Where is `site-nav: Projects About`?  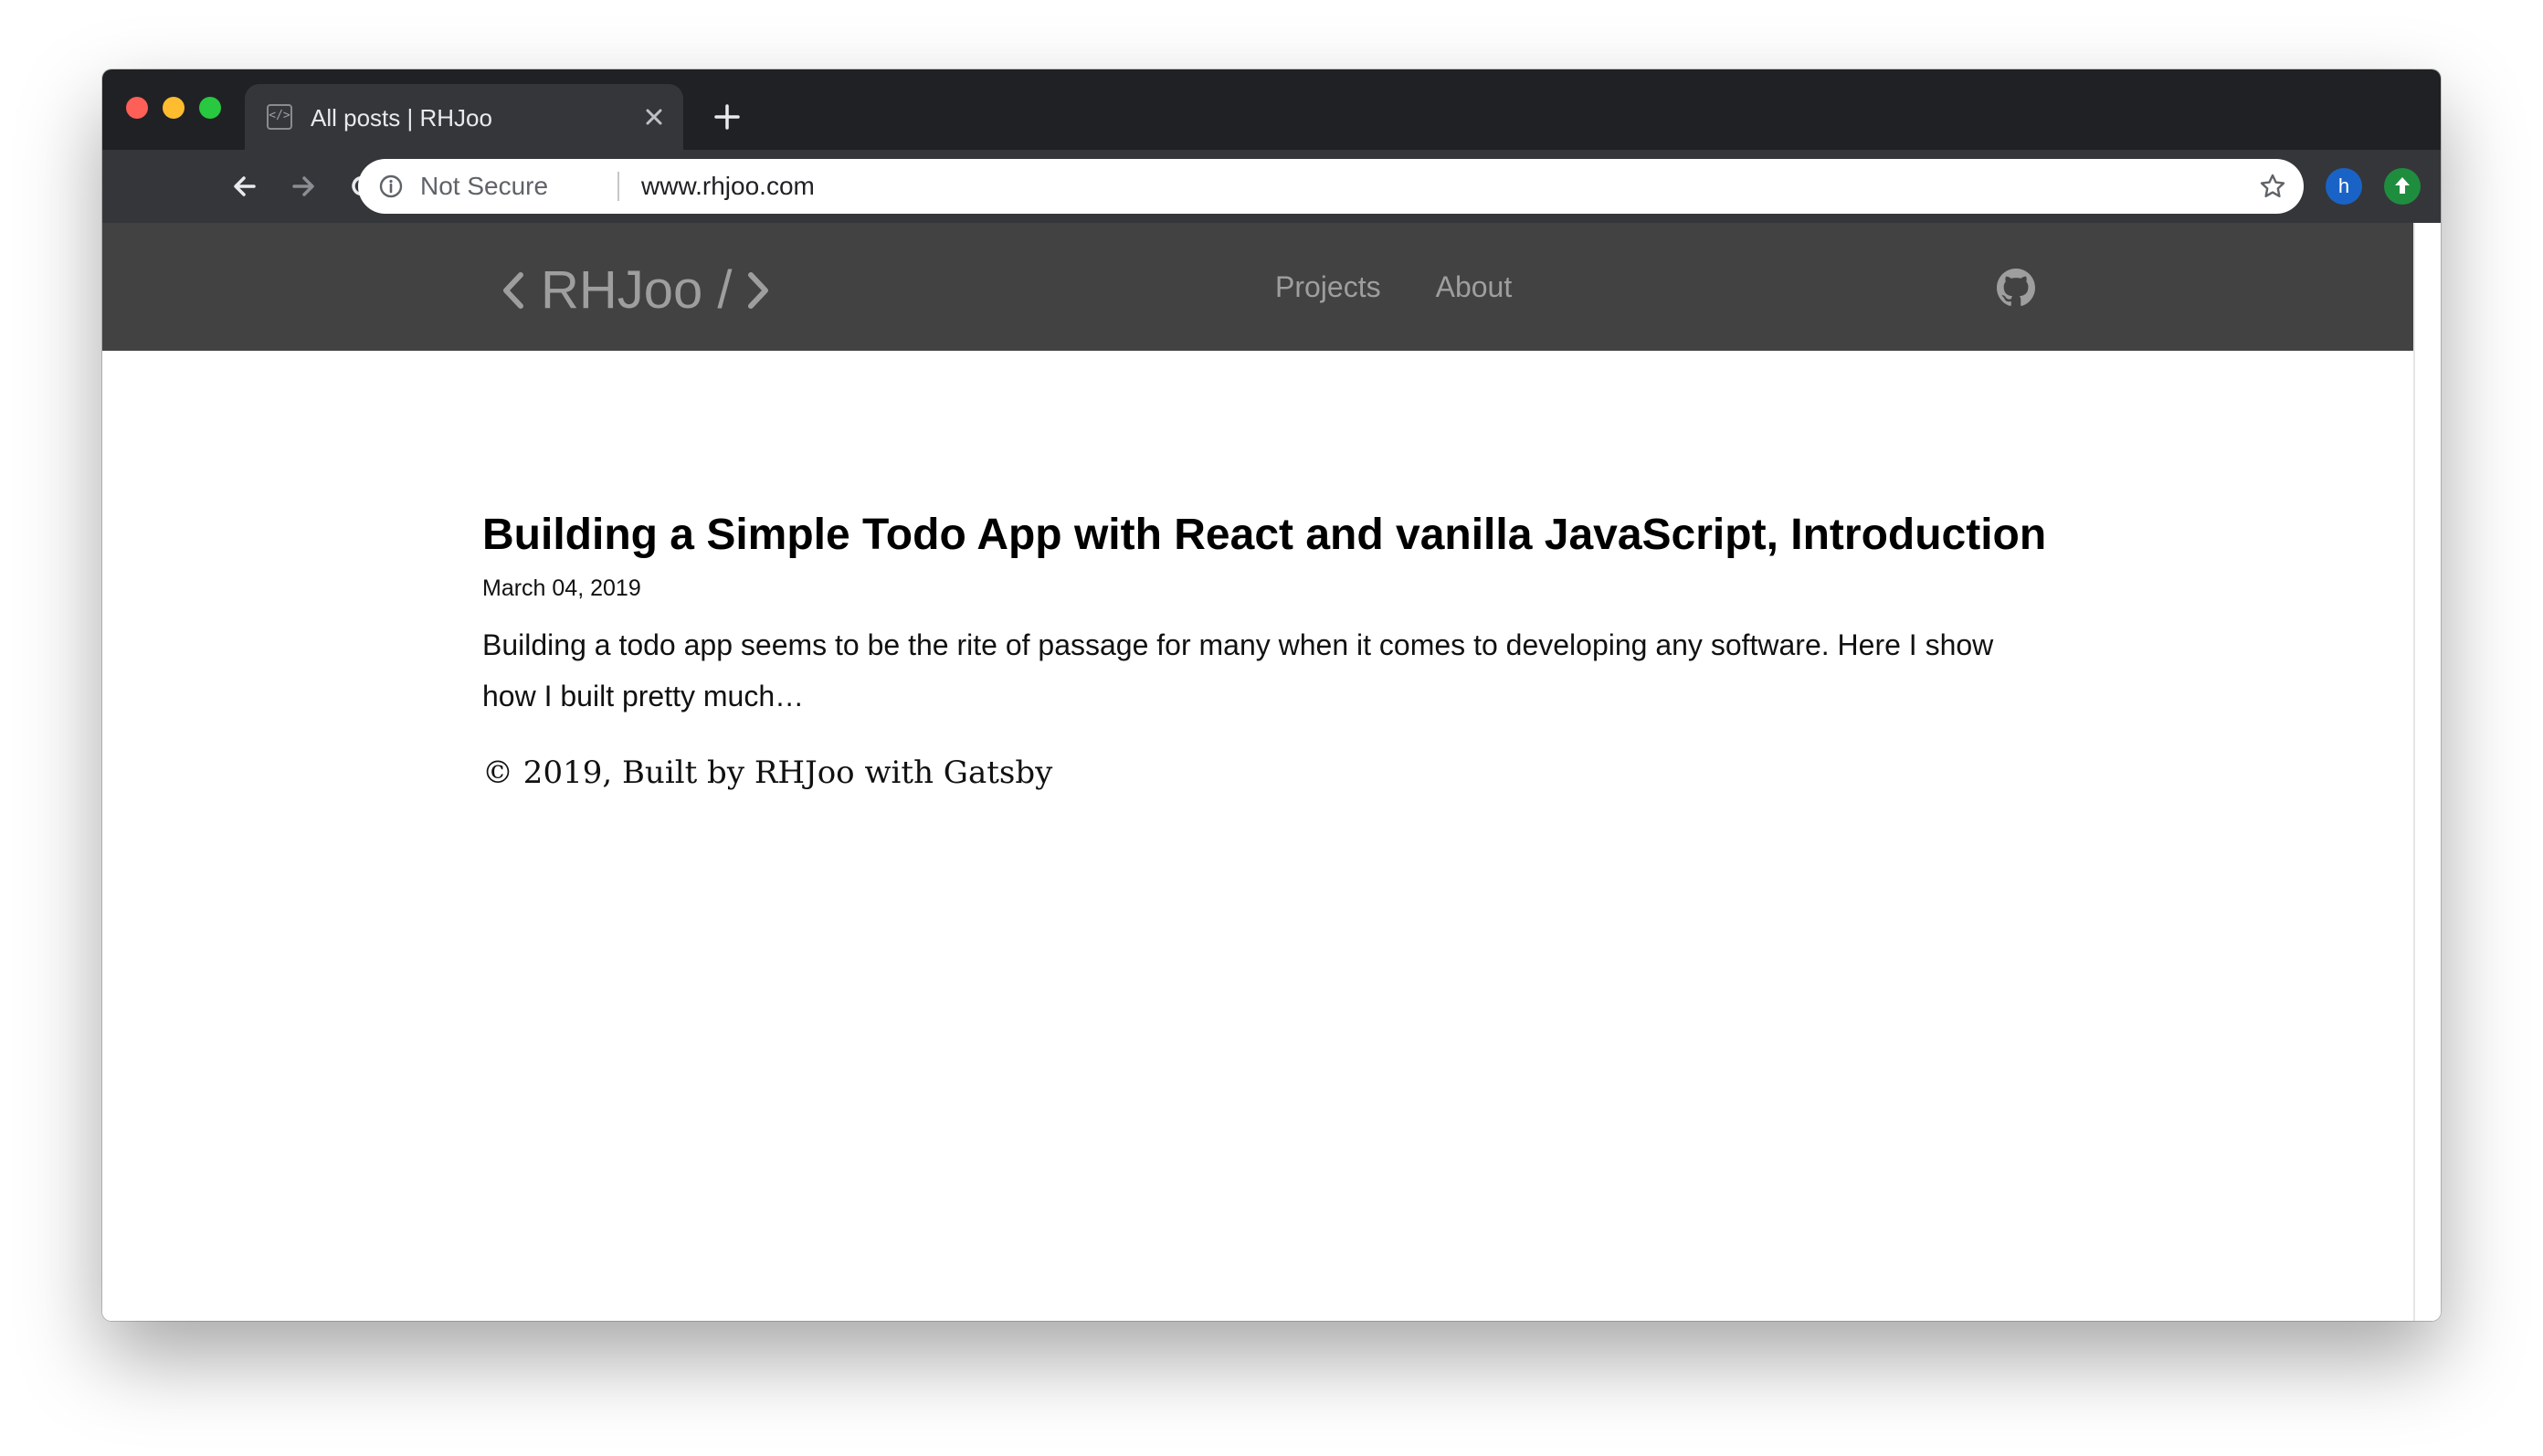 site-nav: Projects About is located at coordinates (1421, 287).